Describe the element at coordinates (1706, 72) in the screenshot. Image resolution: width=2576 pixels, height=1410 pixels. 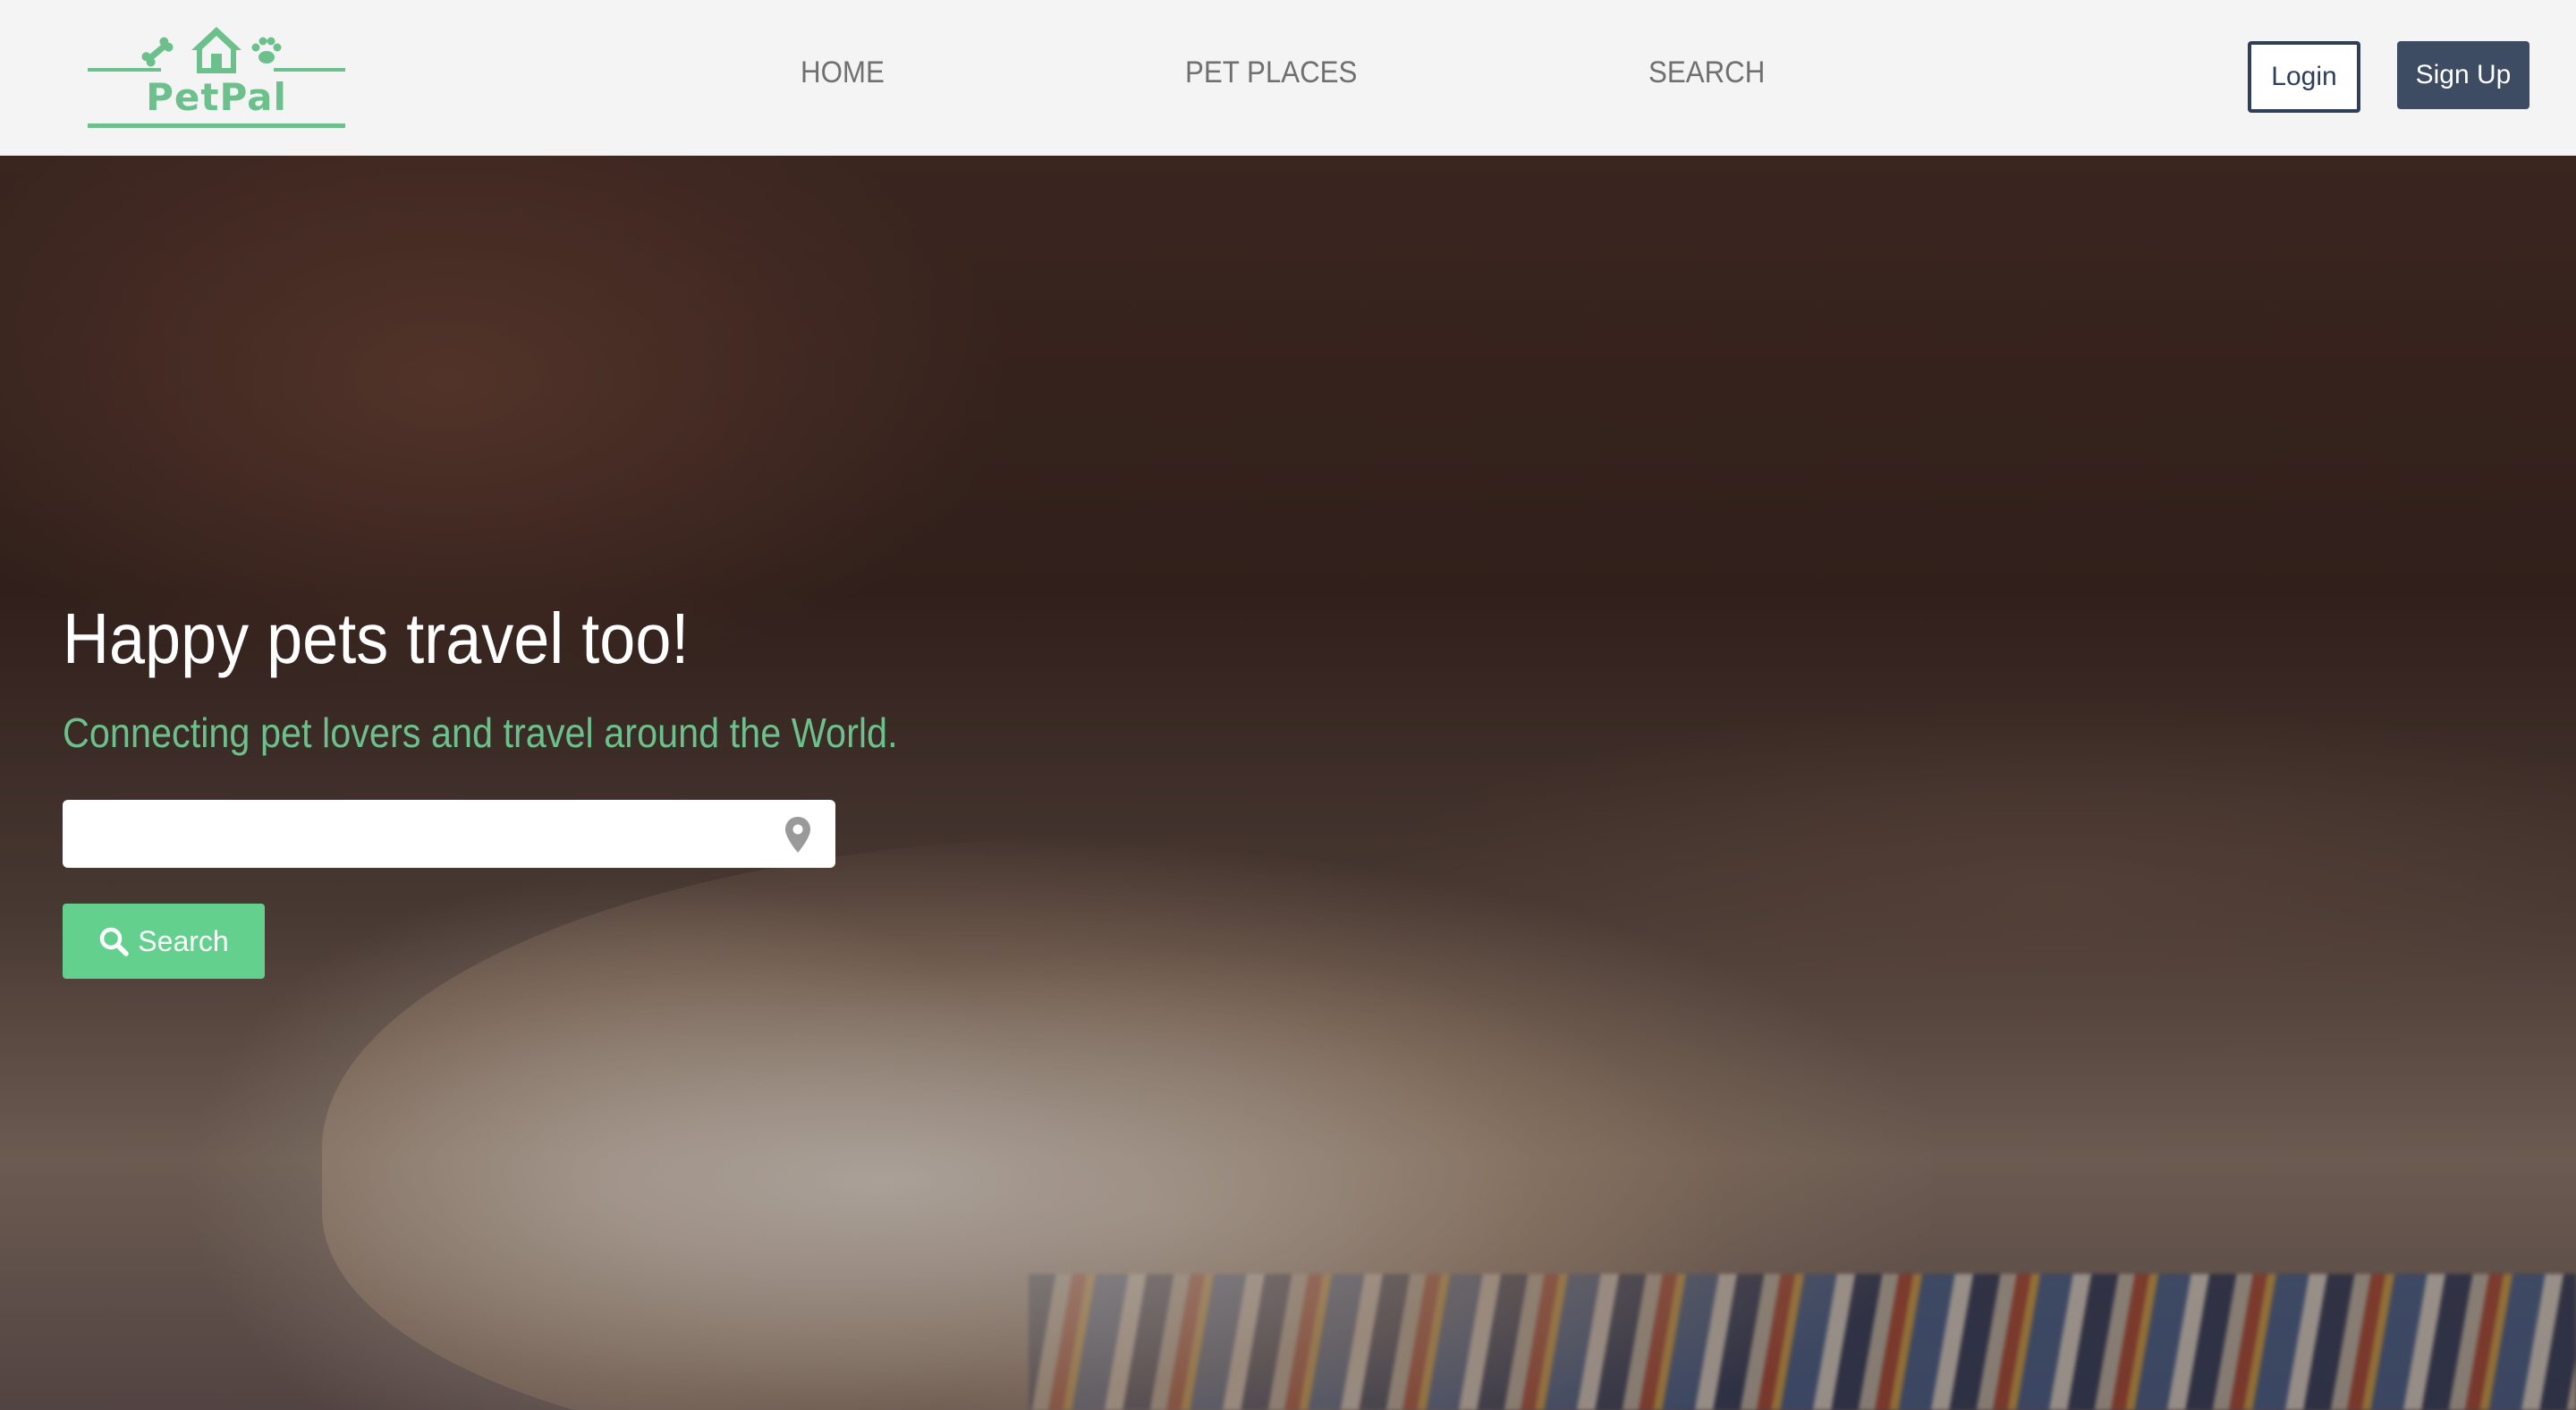
I see `nav-search-link: SEARCH` at that location.